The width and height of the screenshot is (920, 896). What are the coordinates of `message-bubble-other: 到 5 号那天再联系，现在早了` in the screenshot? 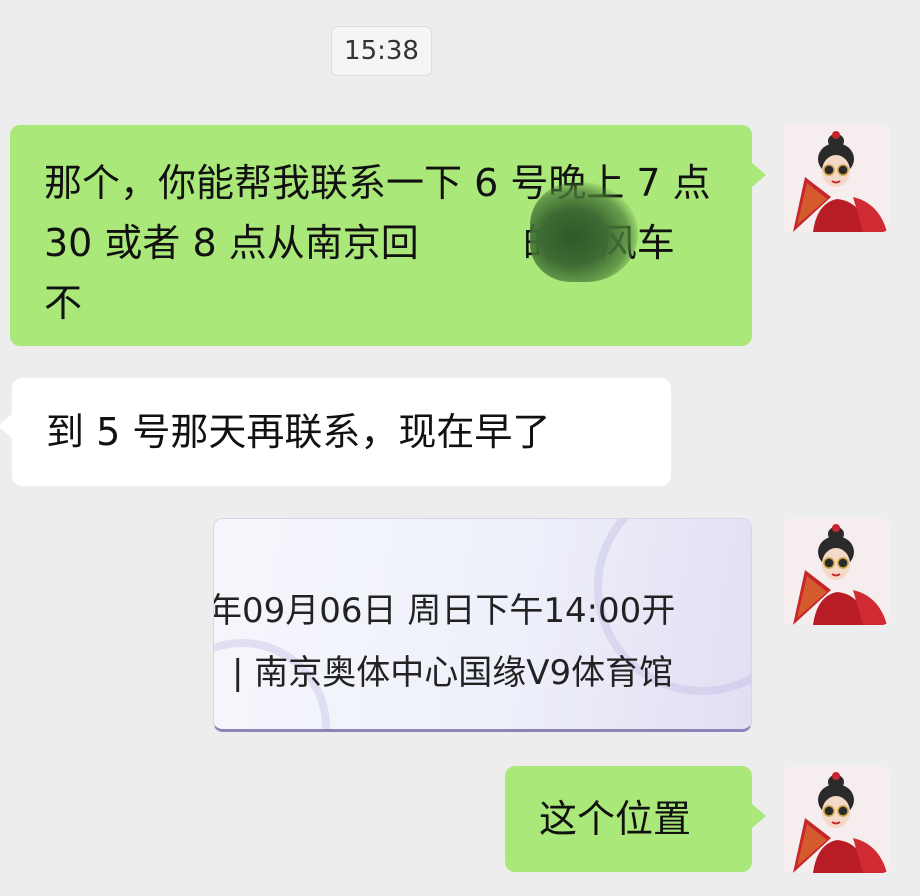 It's located at (335, 432).